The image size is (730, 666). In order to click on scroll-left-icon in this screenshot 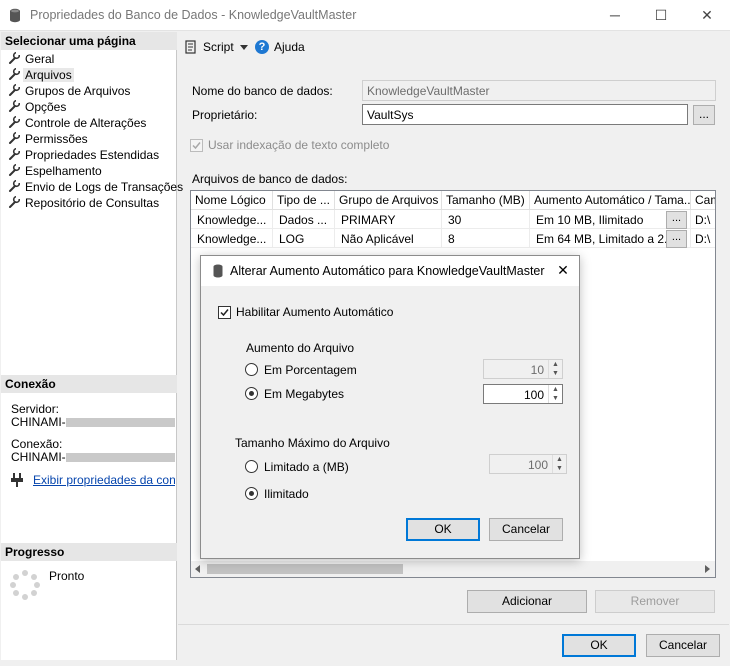, I will do `click(197, 569)`.